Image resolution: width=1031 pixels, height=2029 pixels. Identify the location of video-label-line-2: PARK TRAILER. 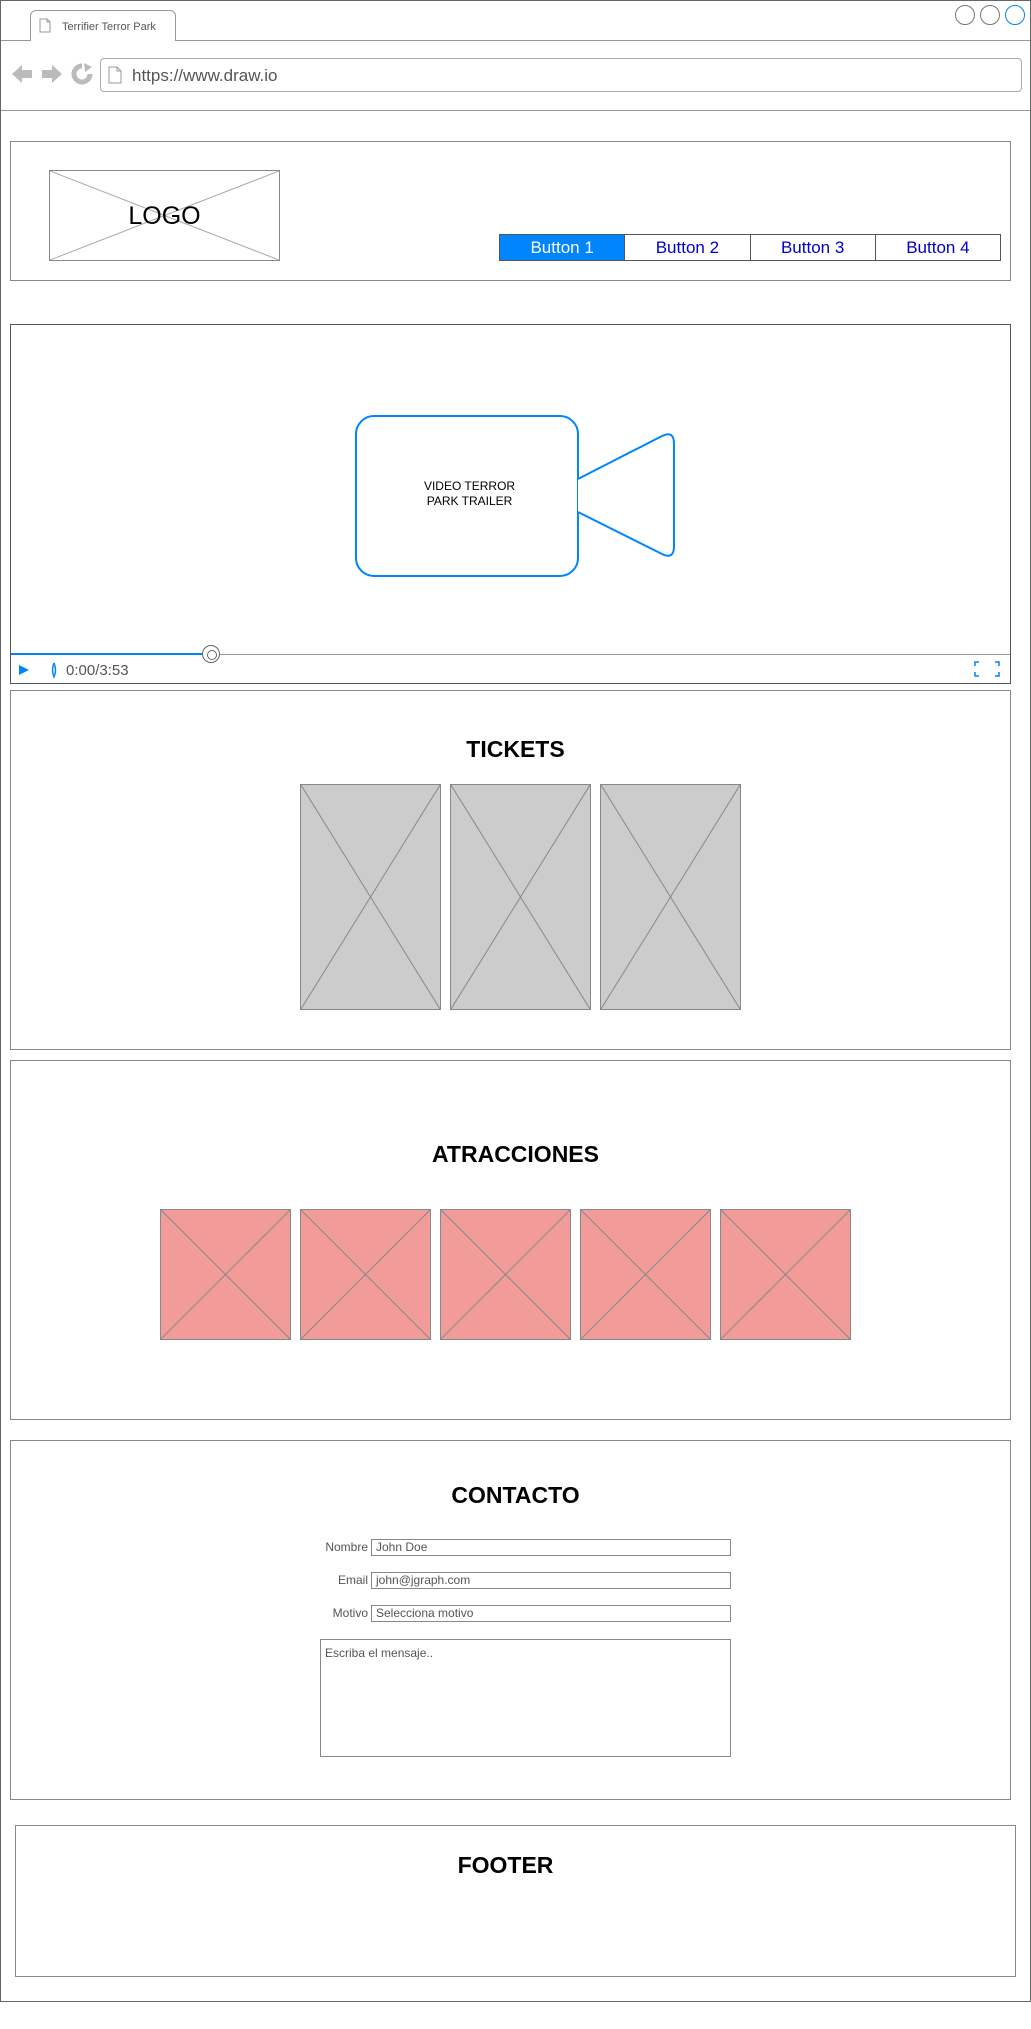
(469, 501).